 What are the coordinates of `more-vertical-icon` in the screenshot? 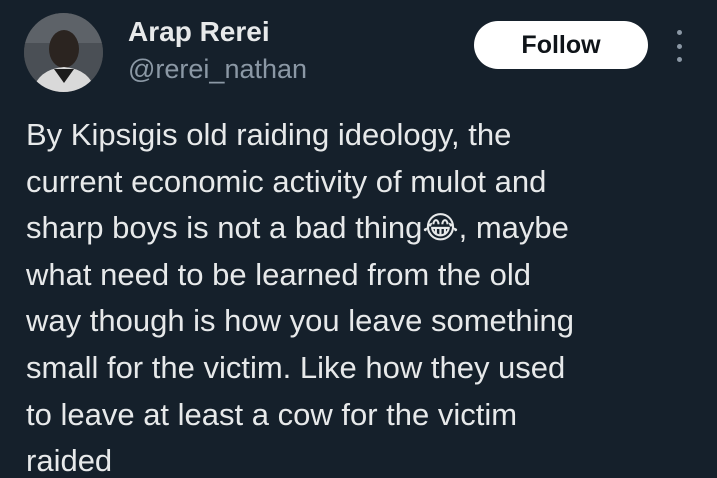 It's located at (679, 46).